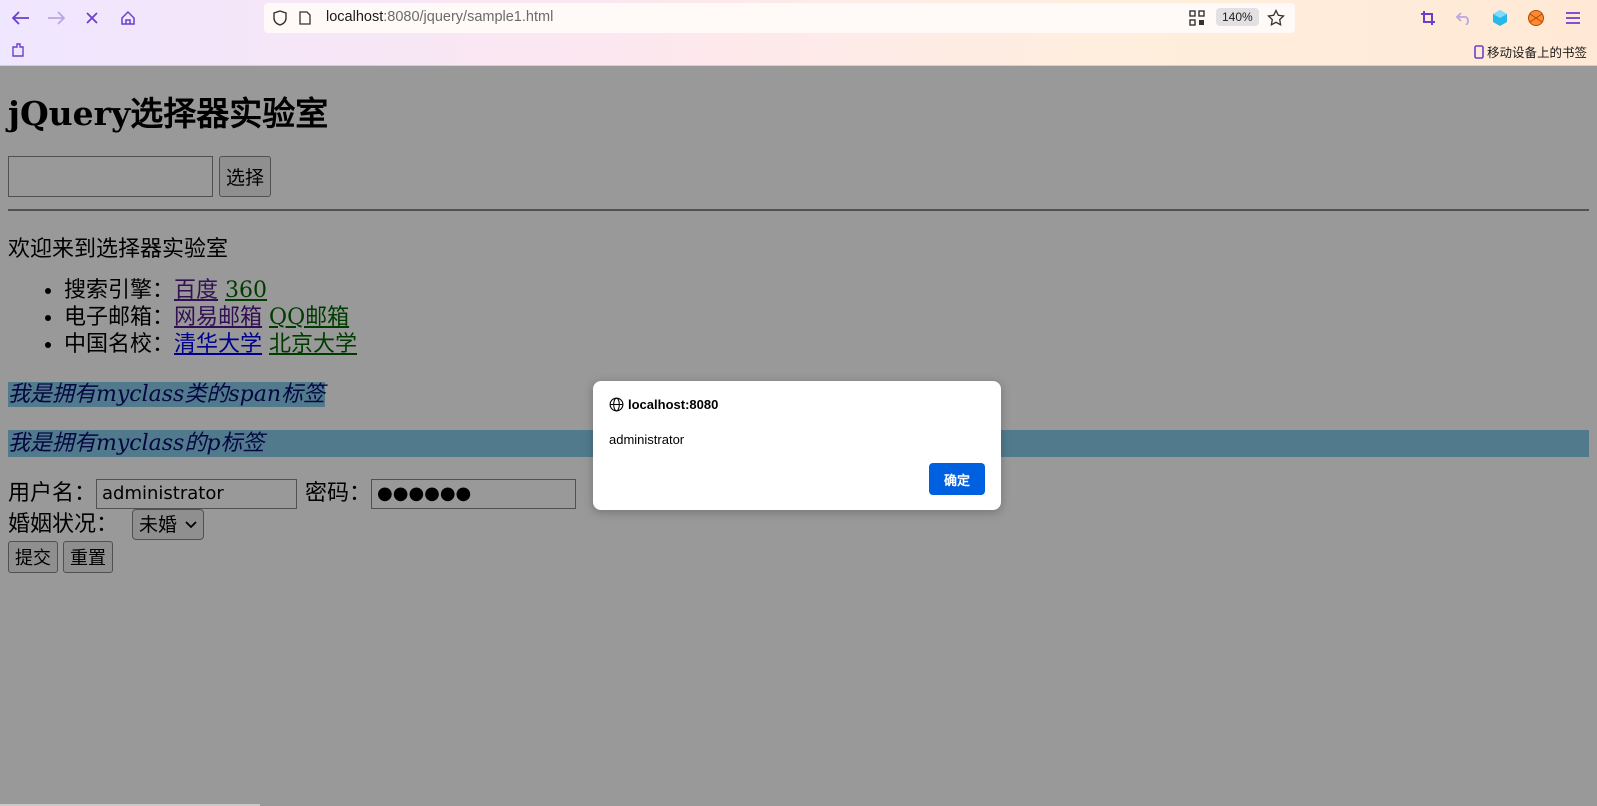 Image resolution: width=1597 pixels, height=806 pixels. I want to click on address-bar: localhost:8080/jquery/sample1.html 140%, so click(779, 18).